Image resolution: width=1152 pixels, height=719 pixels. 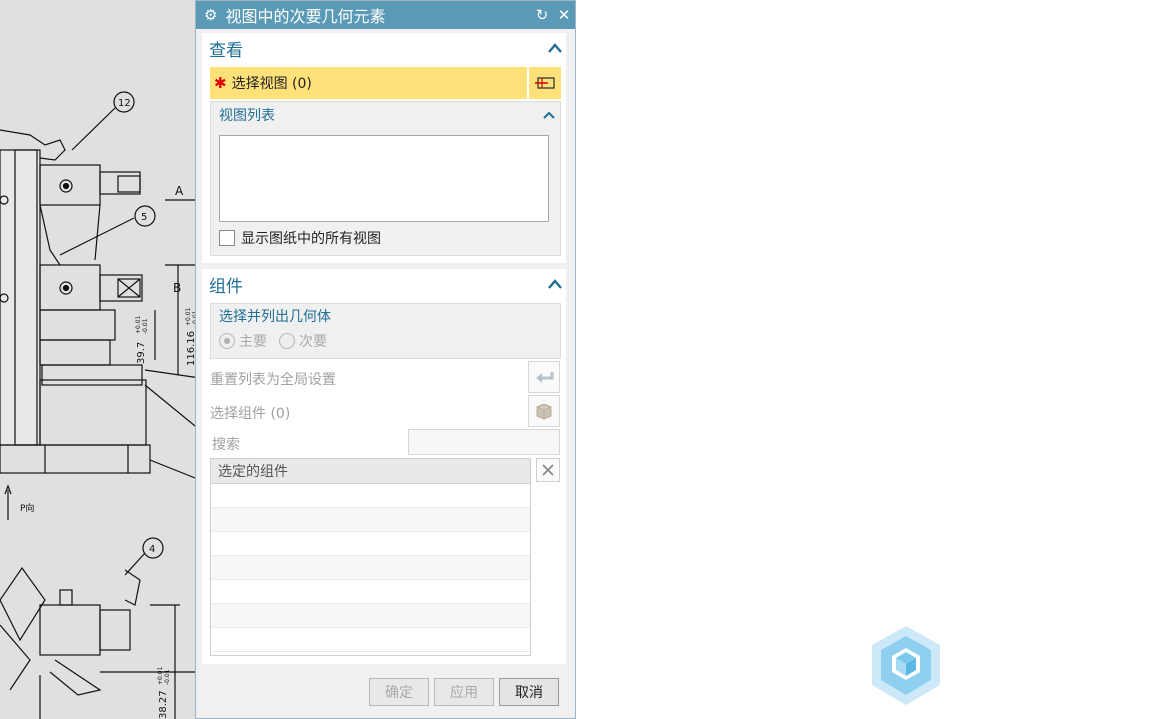 I want to click on remove-component-button, so click(x=548, y=470).